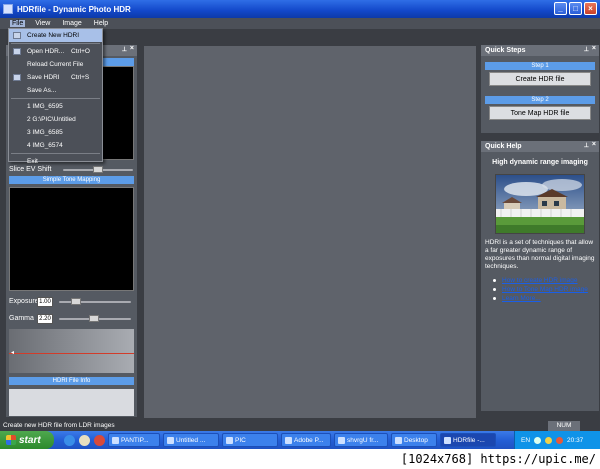  Describe the element at coordinates (540, 280) in the screenshot. I see `link-create-hdr: How to create HDR image` at that location.